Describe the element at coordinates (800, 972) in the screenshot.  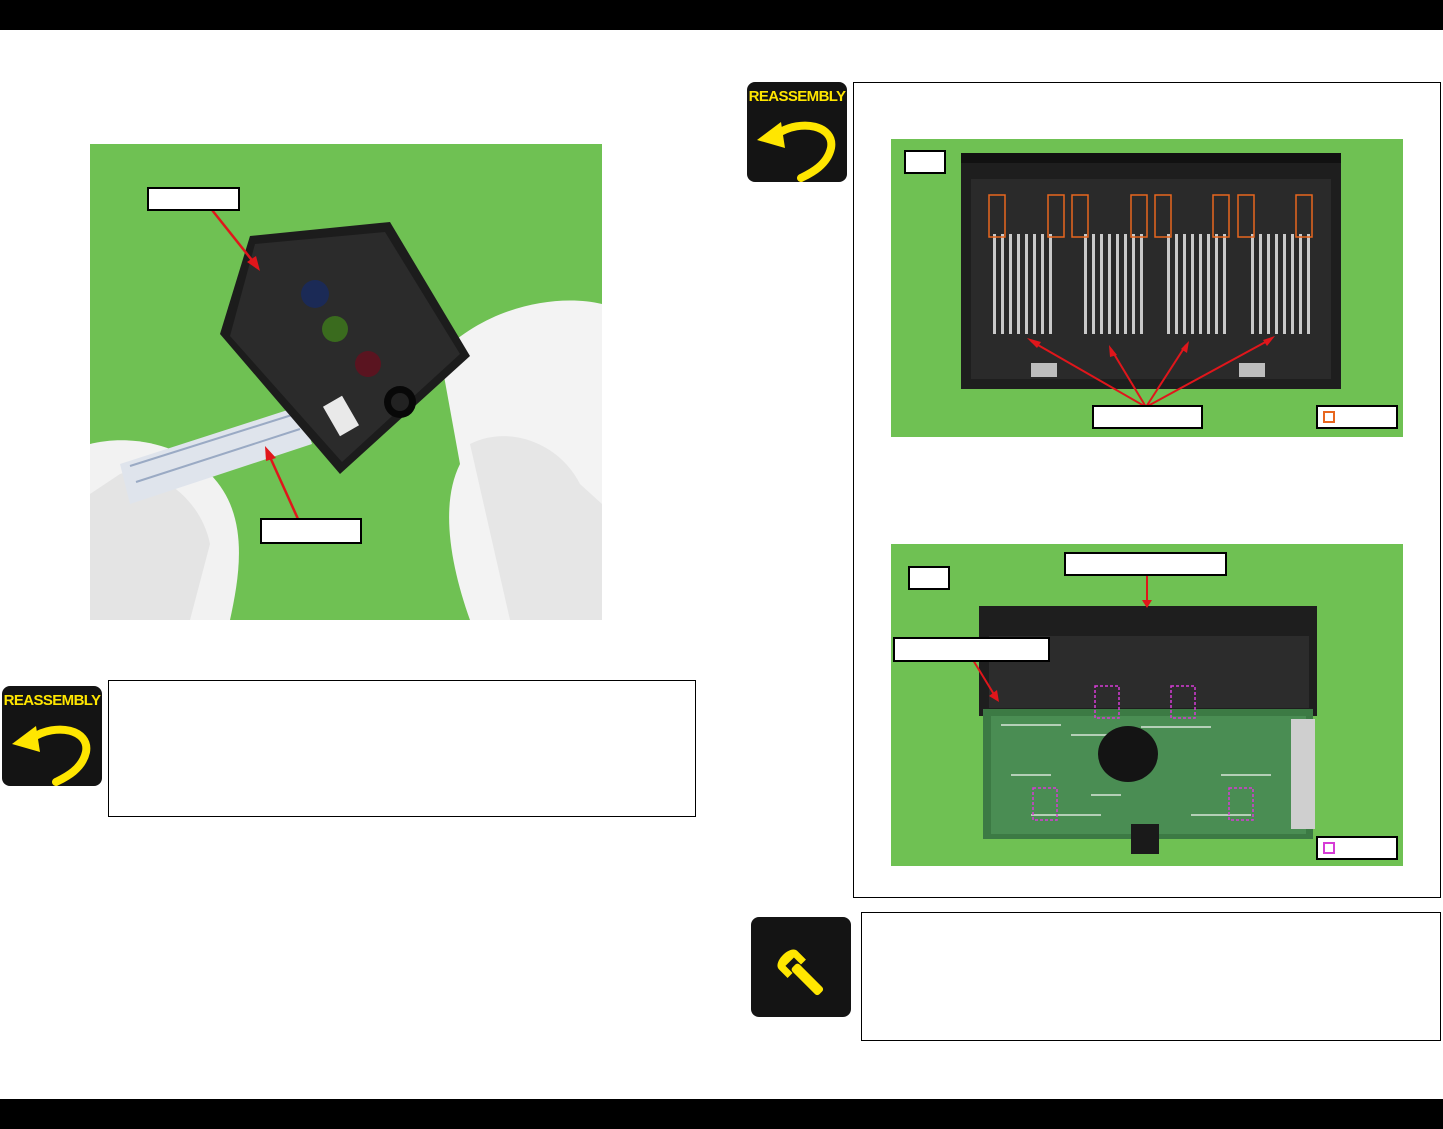
I see `wrench-icon` at that location.